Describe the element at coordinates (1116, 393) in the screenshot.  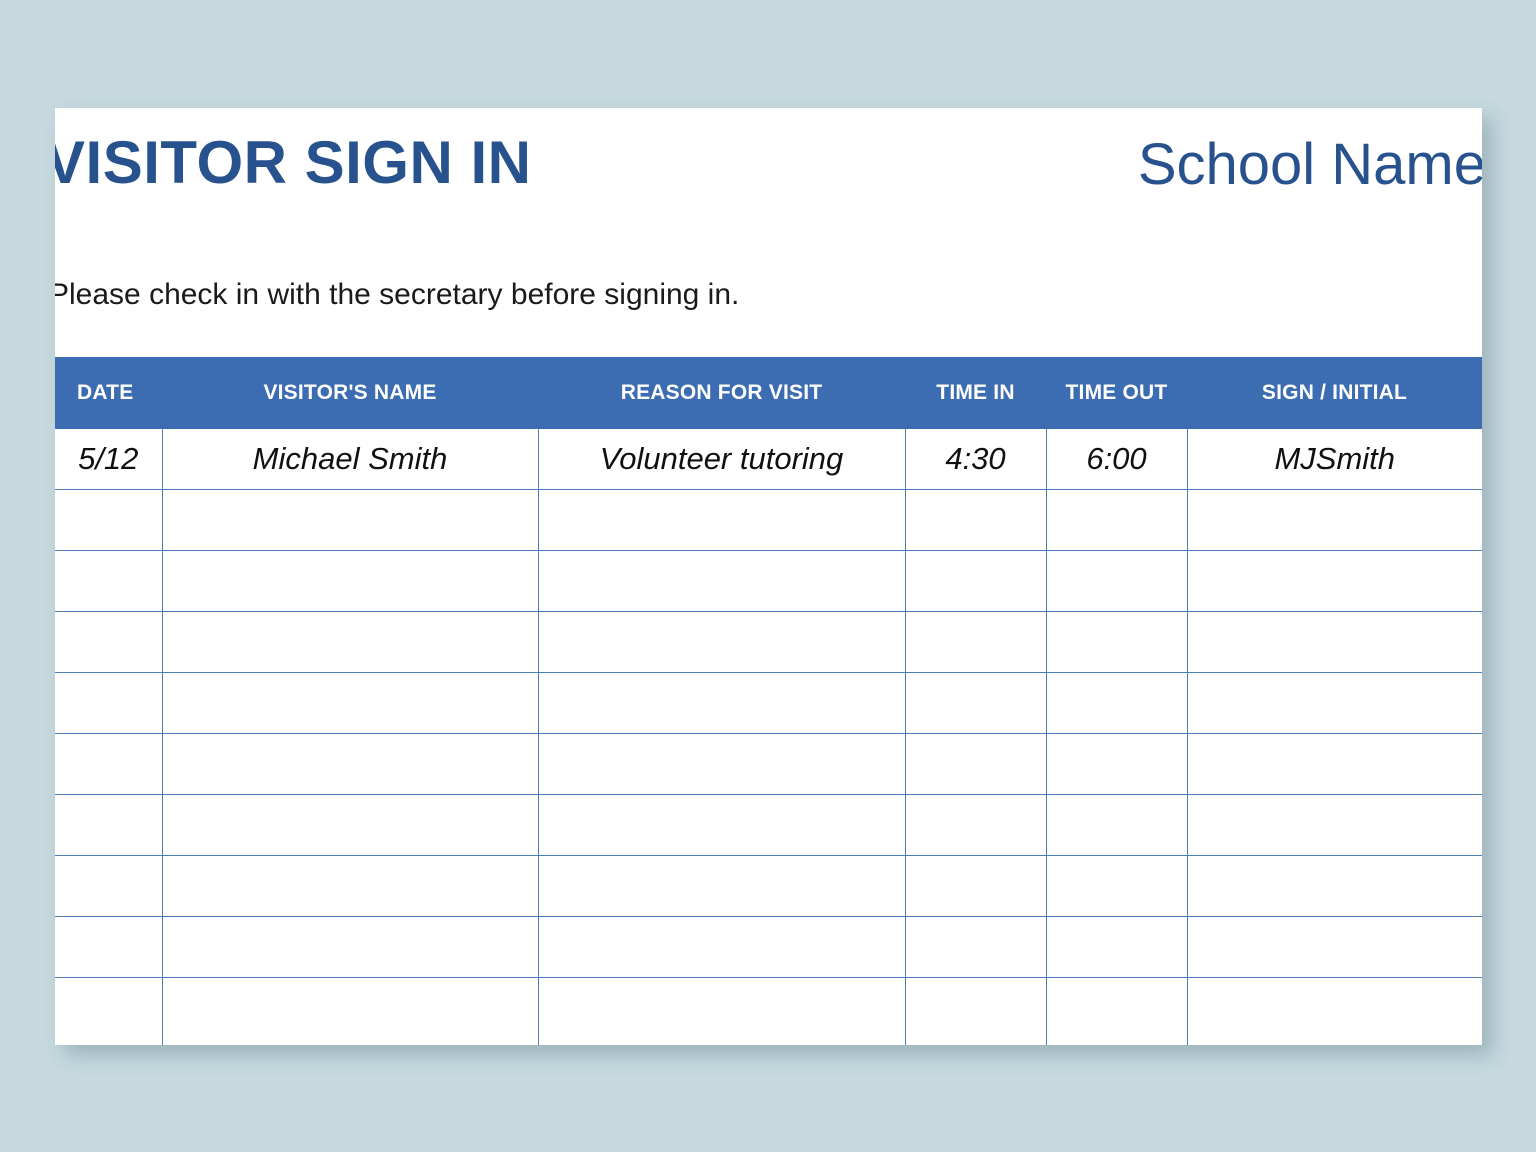
I see `column-header-time-out: TIME OUT` at that location.